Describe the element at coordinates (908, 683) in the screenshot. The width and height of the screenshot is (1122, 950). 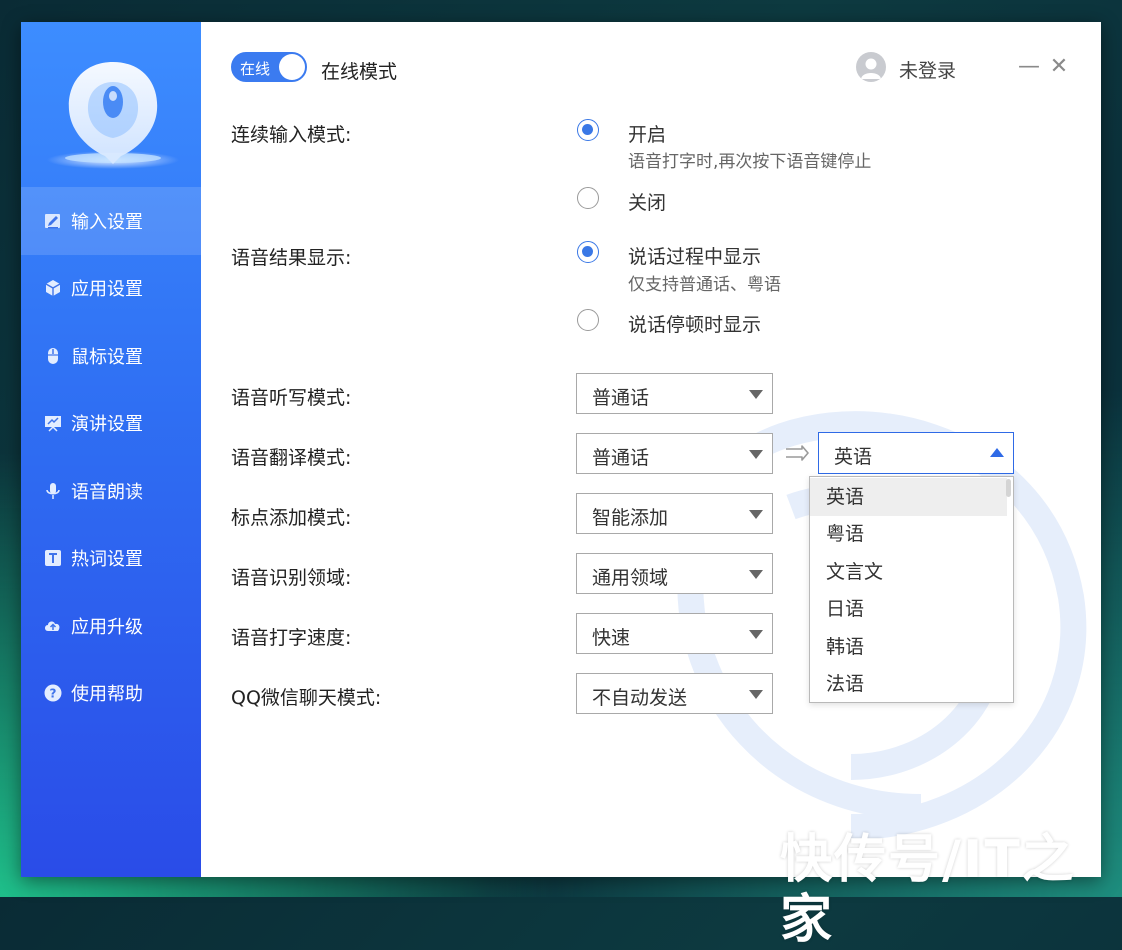
I see `dropdown-option-french: 法语` at that location.